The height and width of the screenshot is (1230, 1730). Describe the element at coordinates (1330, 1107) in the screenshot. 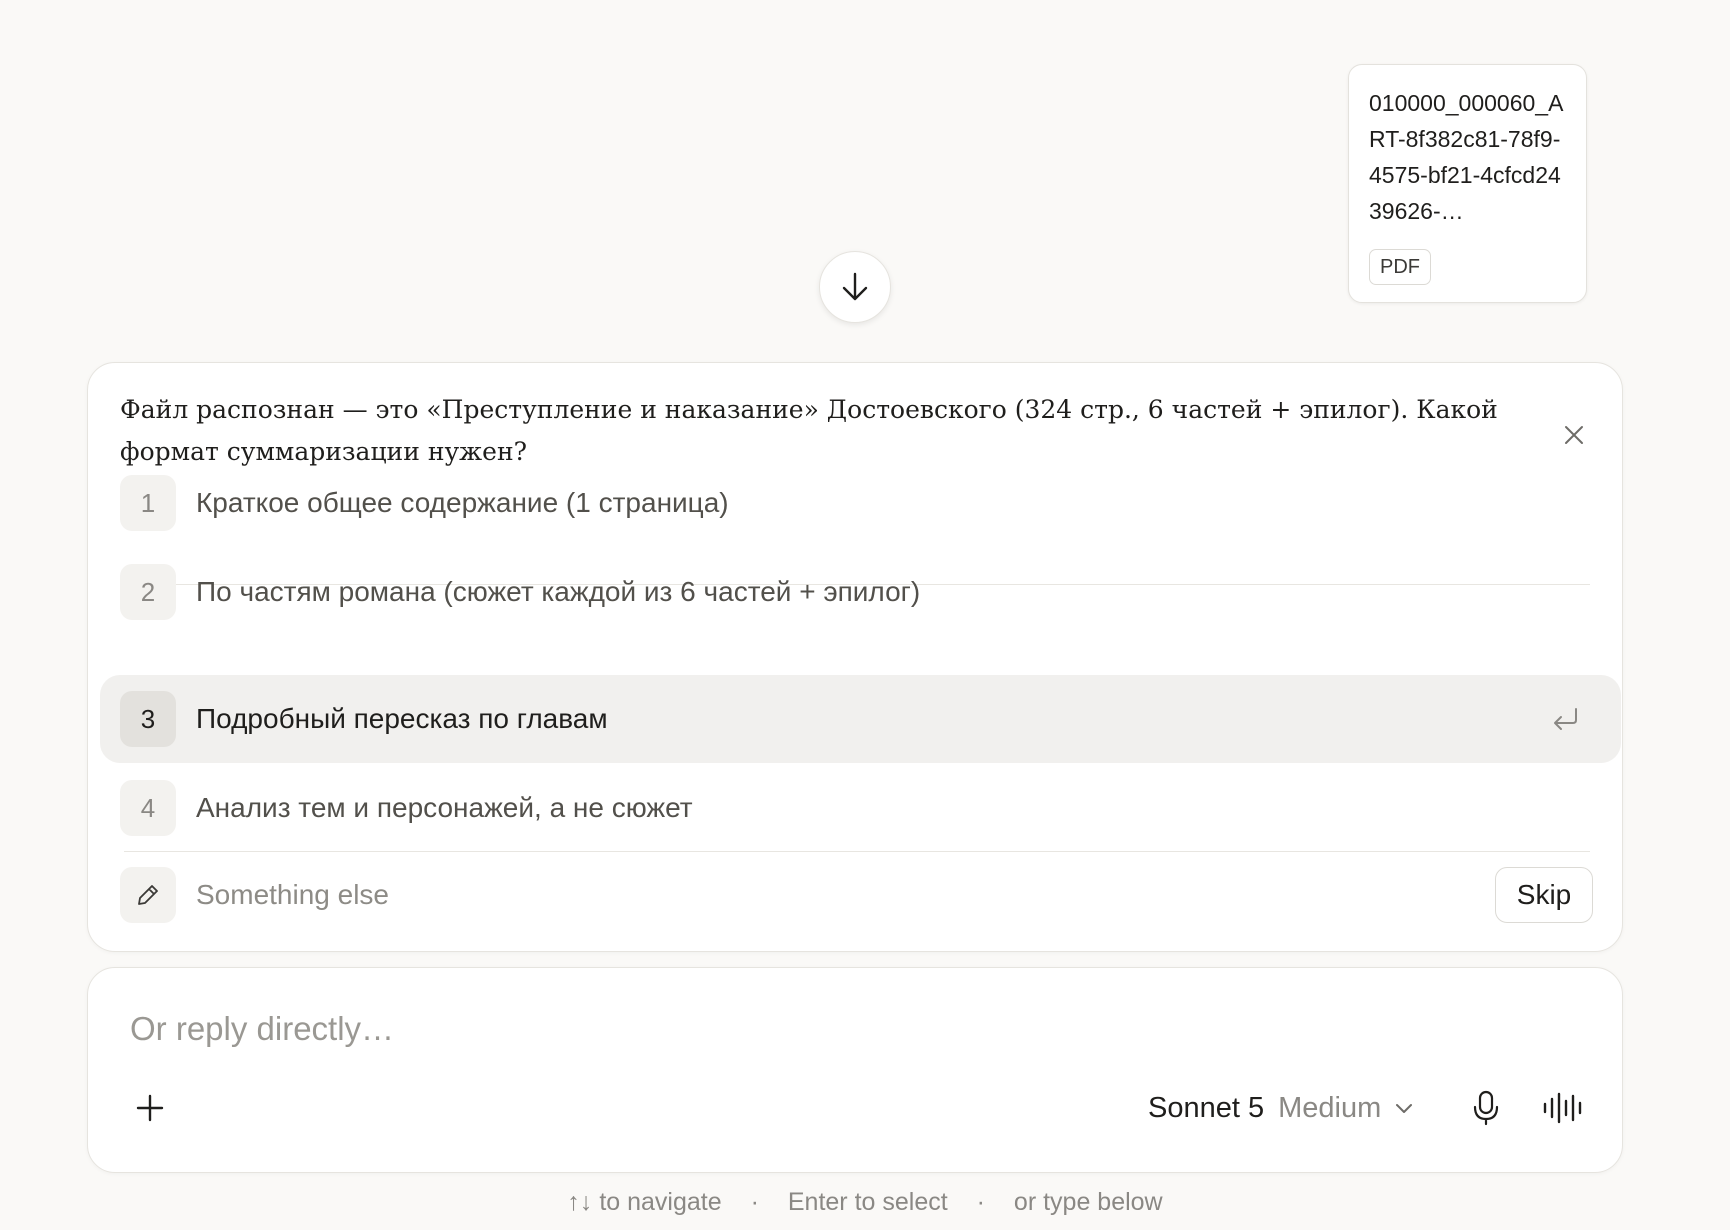

I see `effort-level: Medium` at that location.